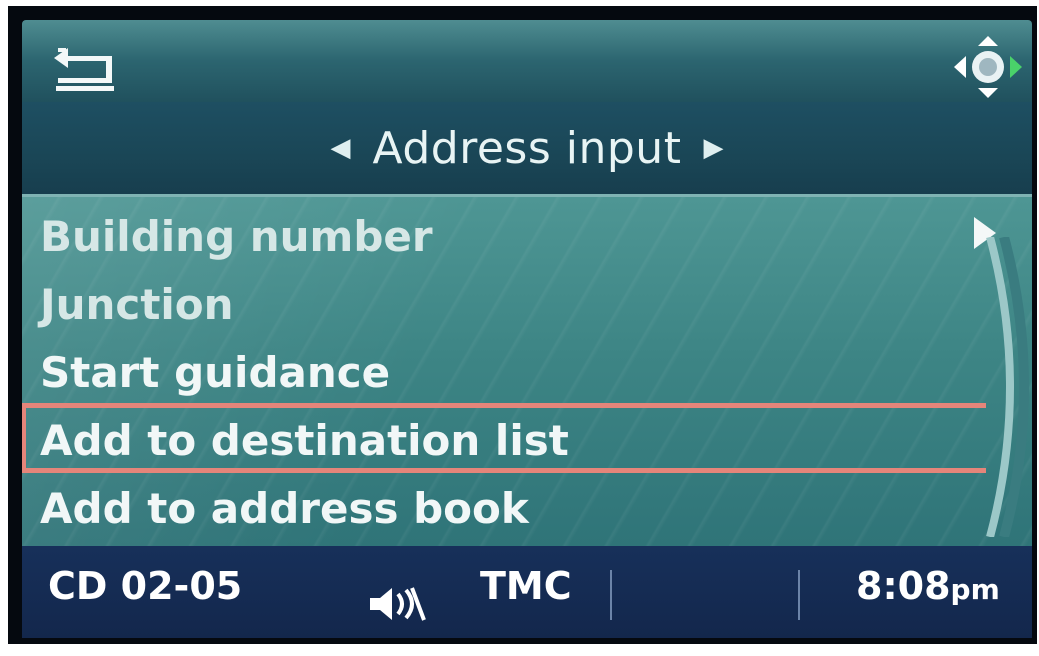 This screenshot has height=656, width=1039. I want to click on title-bar: ◀ Address input ▶, so click(527, 148).